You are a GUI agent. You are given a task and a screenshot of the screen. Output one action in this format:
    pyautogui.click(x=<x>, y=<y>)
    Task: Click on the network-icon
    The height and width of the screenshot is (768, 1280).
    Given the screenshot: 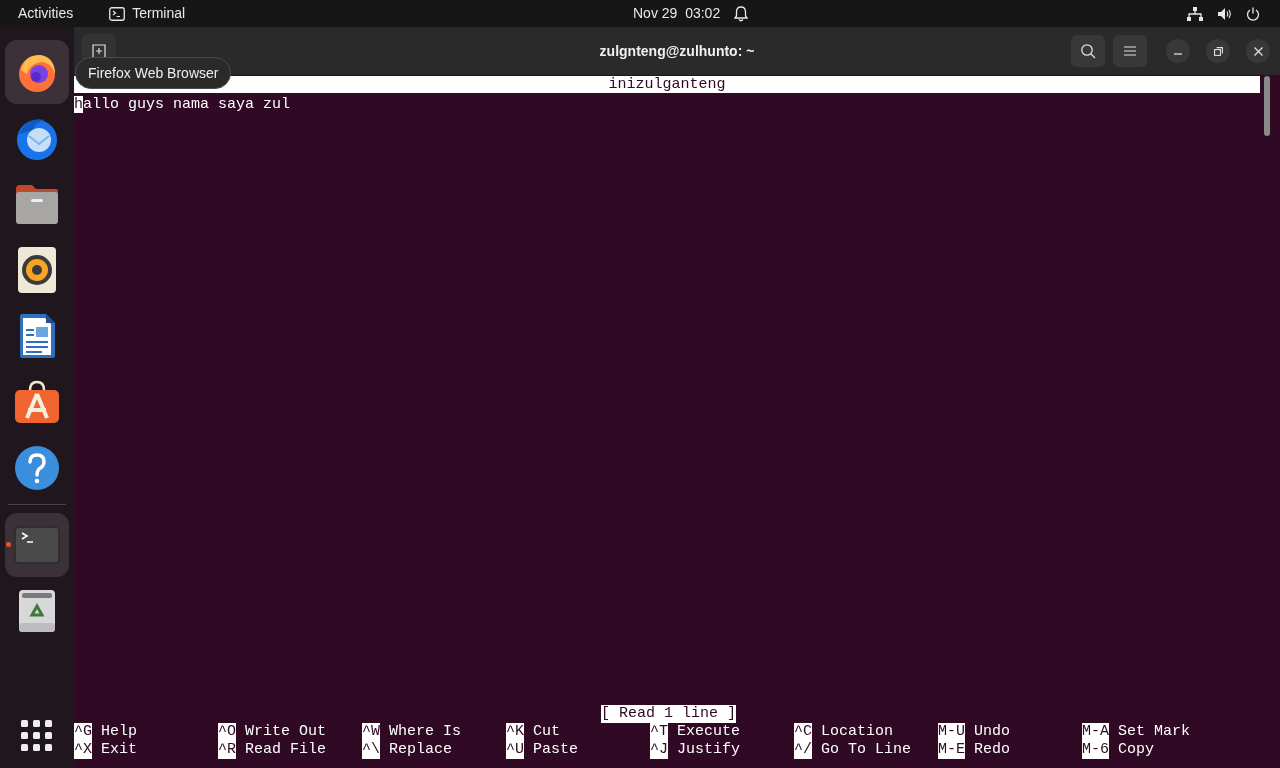 What is the action you would take?
    pyautogui.click(x=1195, y=13)
    